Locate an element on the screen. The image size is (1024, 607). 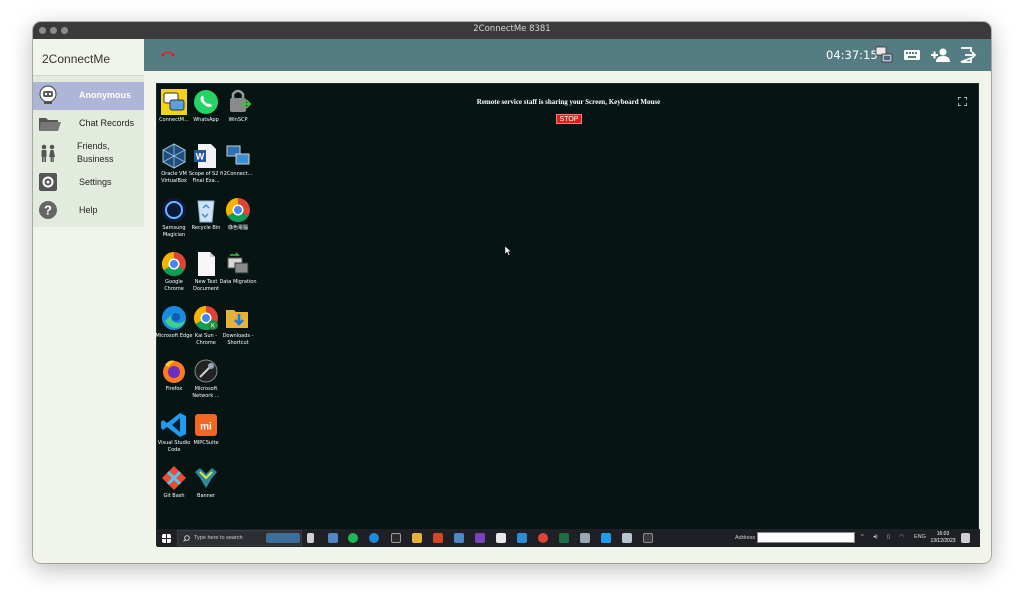
robot-avatar-icon is located at coordinates (48, 94).